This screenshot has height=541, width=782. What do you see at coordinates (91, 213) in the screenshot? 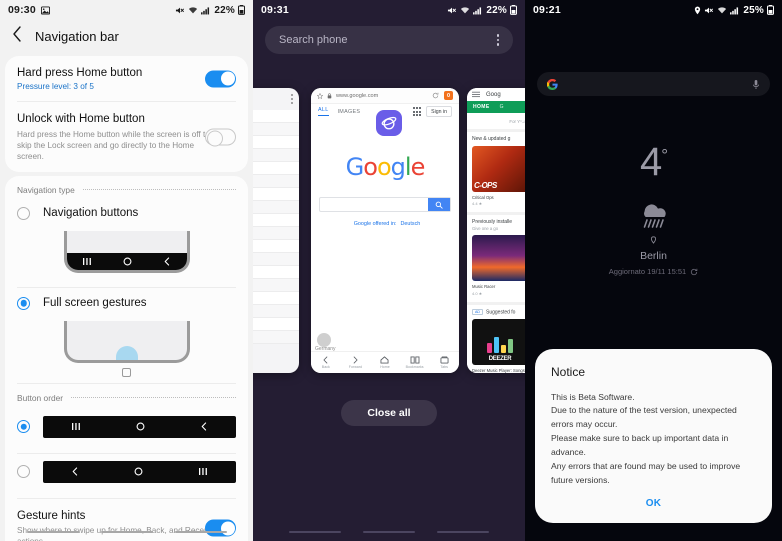
I see `option-label: Navigation buttons` at bounding box center [91, 213].